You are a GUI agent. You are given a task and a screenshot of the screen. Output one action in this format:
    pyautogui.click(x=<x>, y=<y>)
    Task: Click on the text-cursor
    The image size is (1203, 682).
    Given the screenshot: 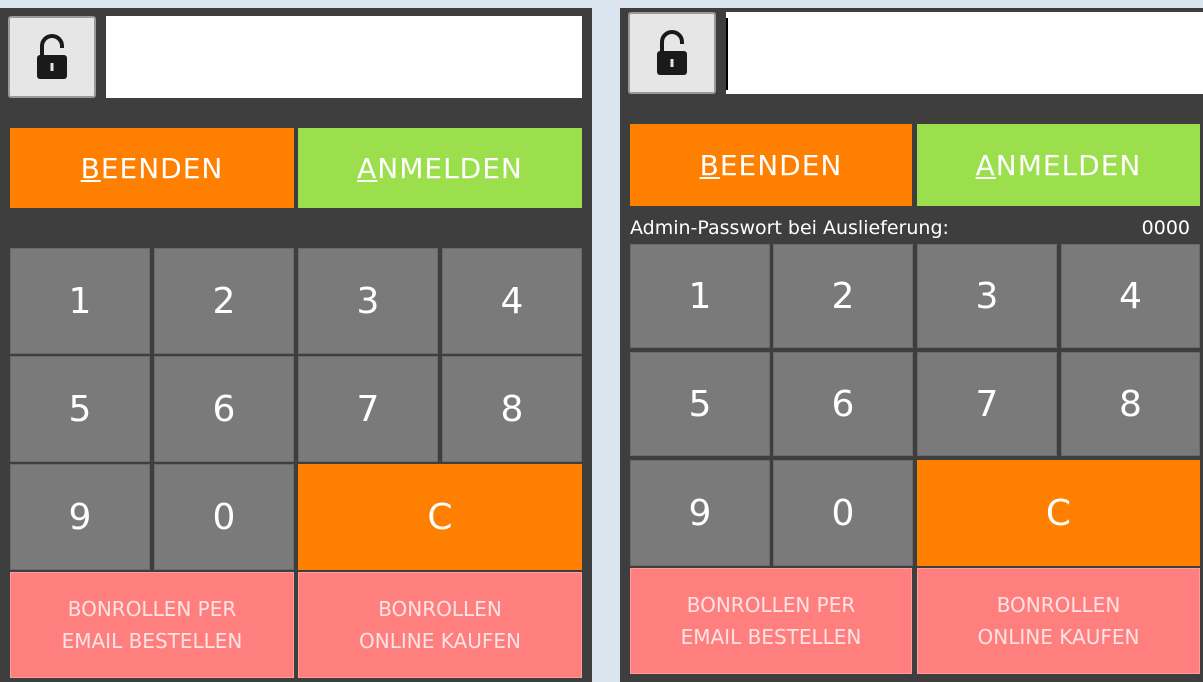 What is the action you would take?
    pyautogui.click(x=727, y=54)
    